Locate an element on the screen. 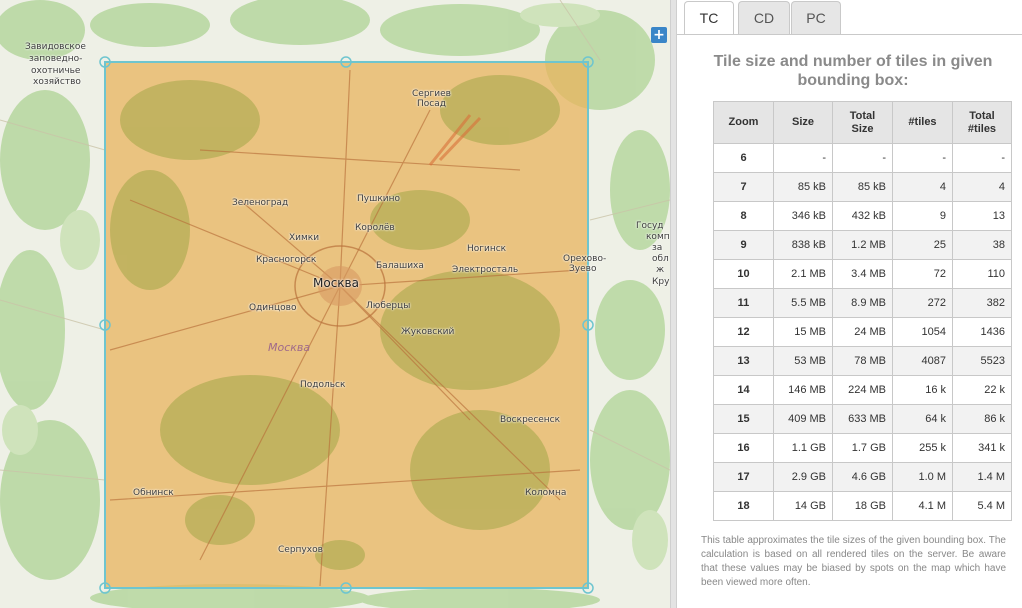  table-row: 11 5.5 MB 8.9 MB 272 382 is located at coordinates (862, 303).